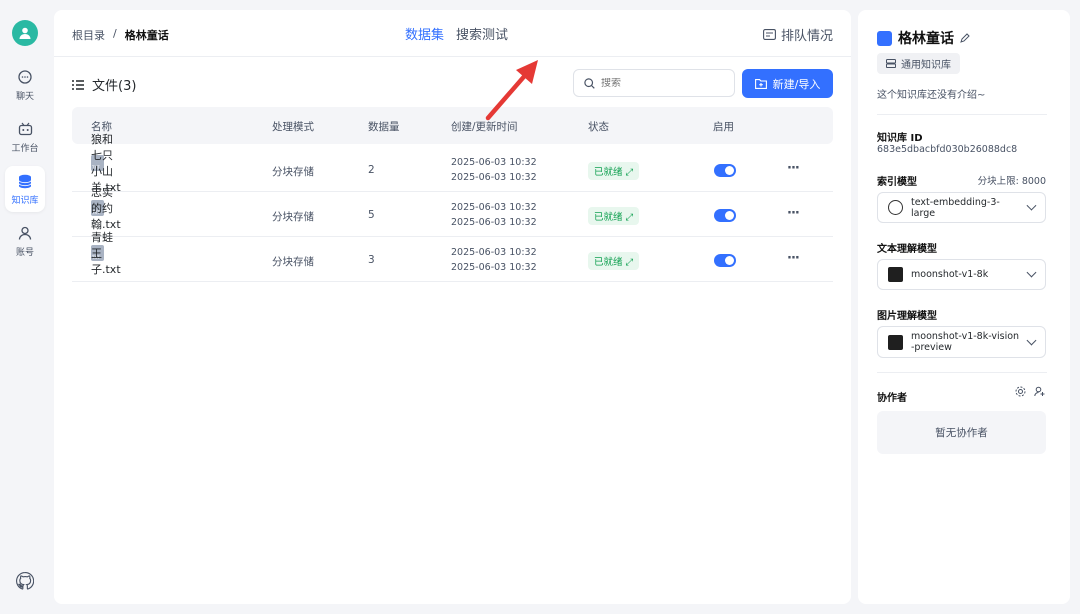 Image resolution: width=1080 pixels, height=614 pixels. What do you see at coordinates (931, 93) in the screenshot?
I see `kb-intro: 这个知识库还没有介绍~` at bounding box center [931, 93].